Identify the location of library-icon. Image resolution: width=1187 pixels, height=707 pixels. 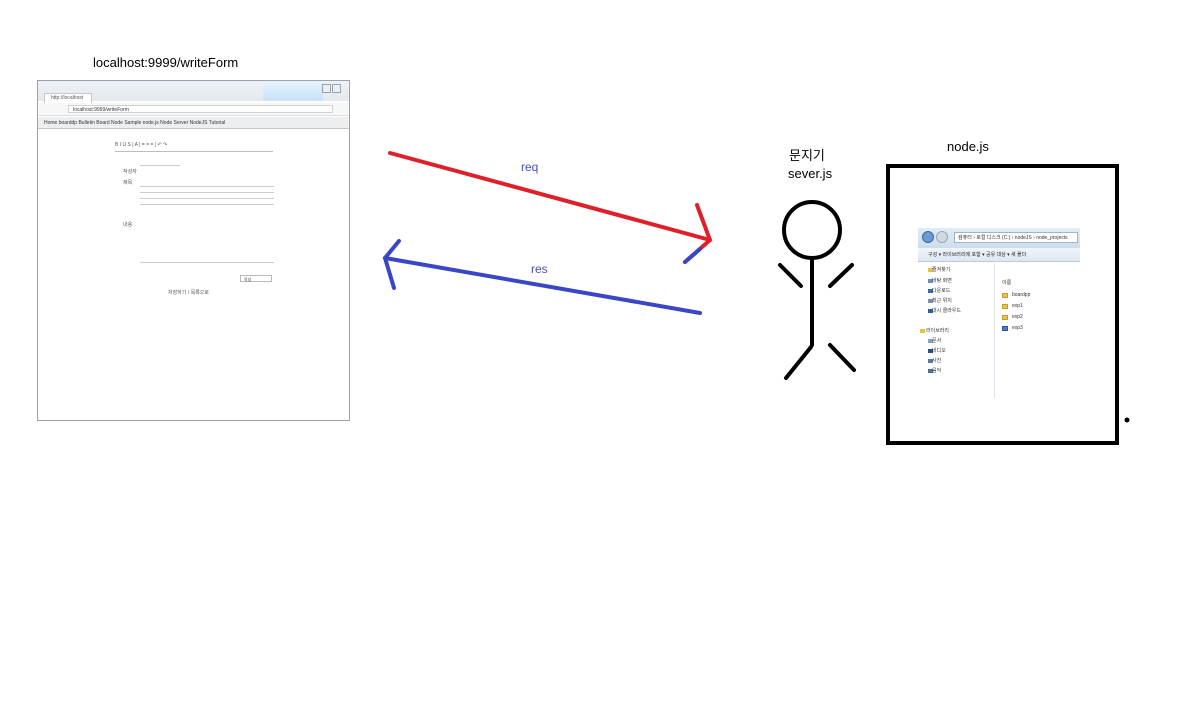
(922, 331).